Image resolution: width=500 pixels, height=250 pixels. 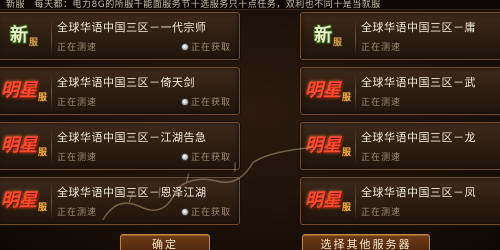 What do you see at coordinates (418, 82) in the screenshot?
I see `server-name: 全球华语中国三区－武` at bounding box center [418, 82].